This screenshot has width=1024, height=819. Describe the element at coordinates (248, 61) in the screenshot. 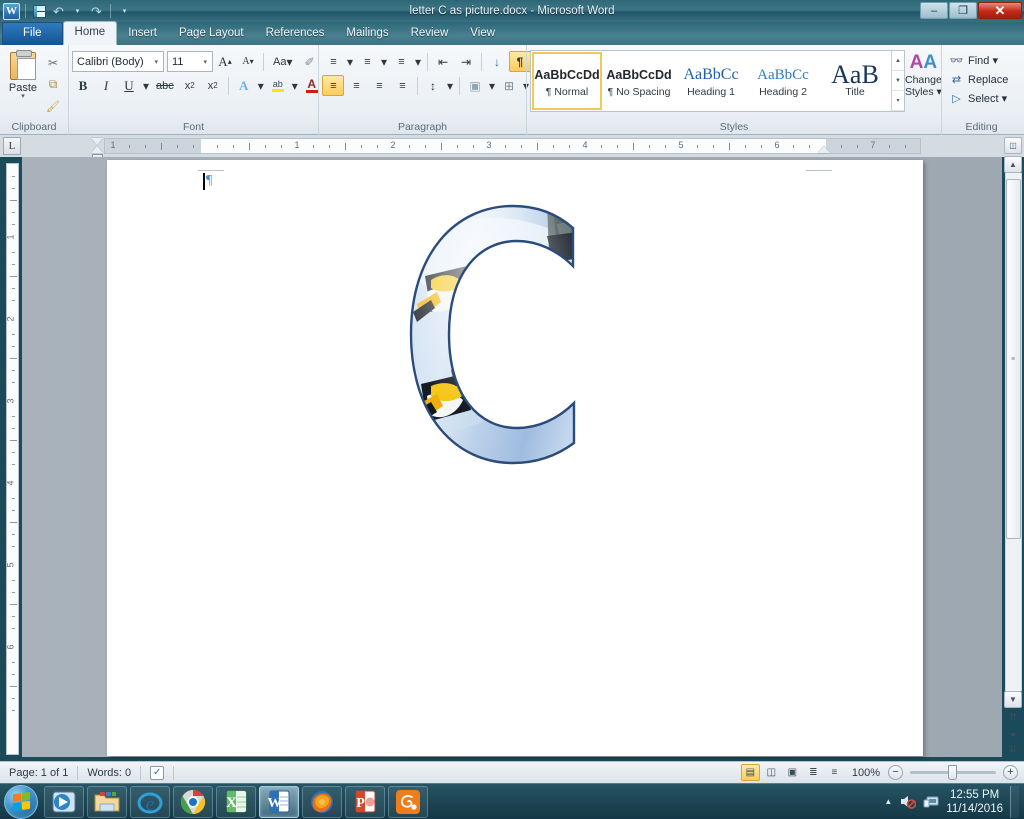

I see `shrink-font-button: A ▾` at that location.